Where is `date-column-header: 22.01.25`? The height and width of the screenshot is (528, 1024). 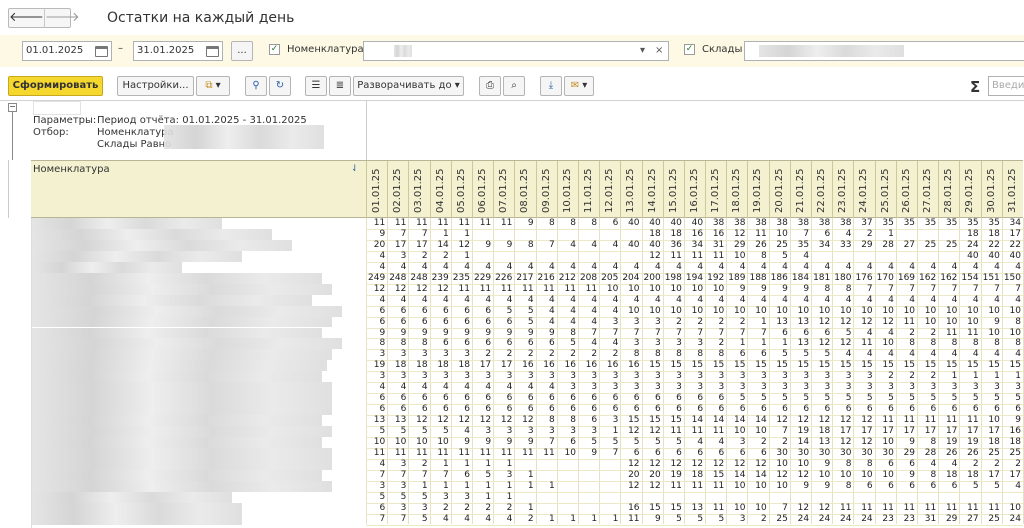
date-column-header: 22.01.25 is located at coordinates (821, 190).